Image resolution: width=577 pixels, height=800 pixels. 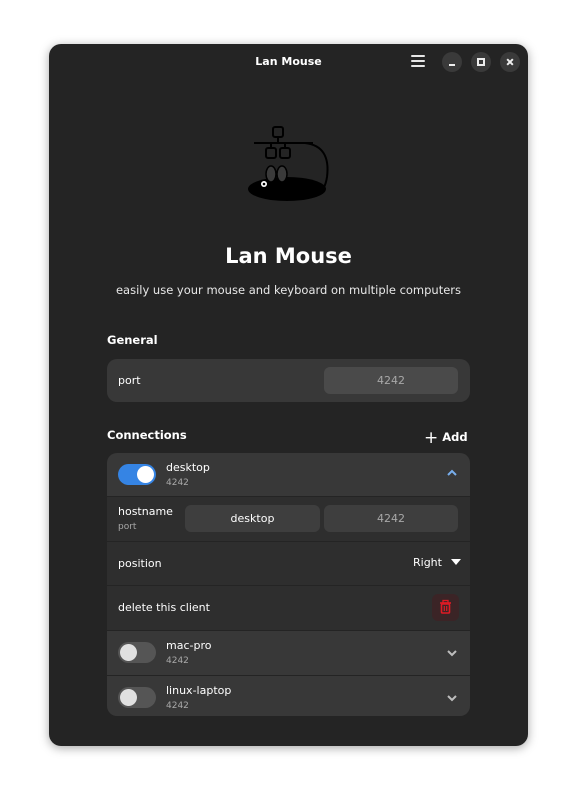 I want to click on port-row: port 4242, so click(x=288, y=380).